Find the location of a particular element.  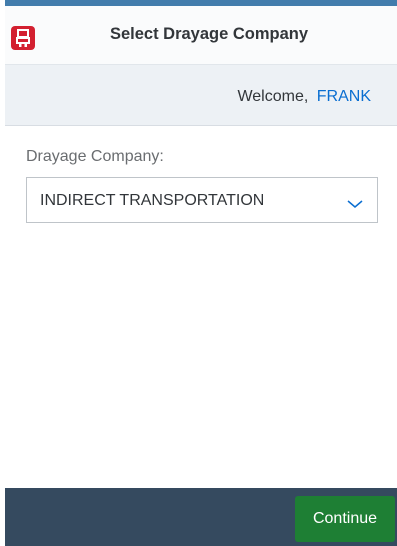

user-name-link: FRANK is located at coordinates (344, 96).